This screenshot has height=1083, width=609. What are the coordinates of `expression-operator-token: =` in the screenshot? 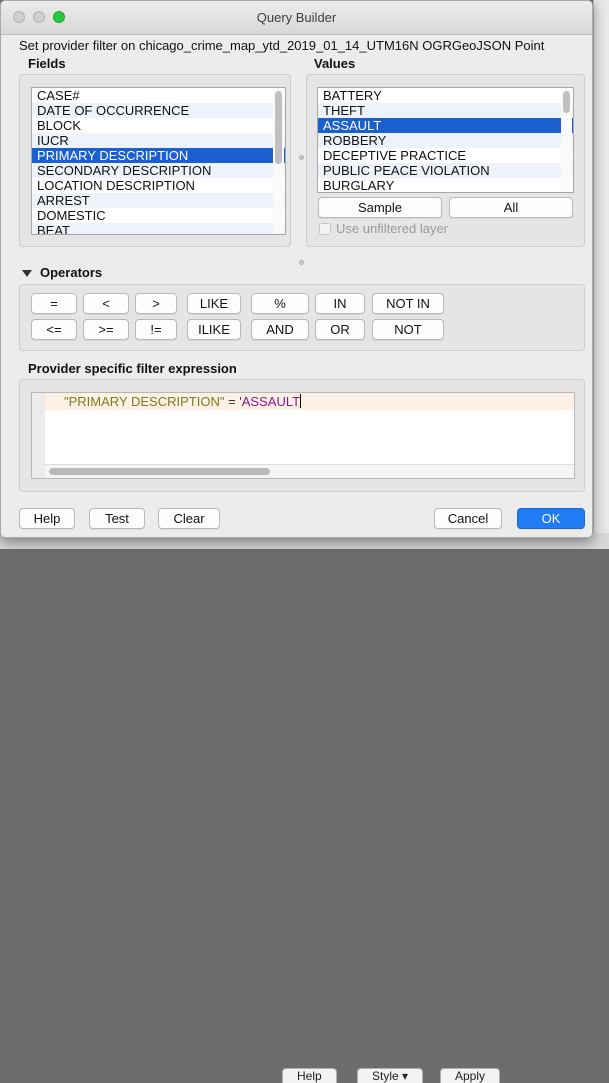 It's located at (232, 401).